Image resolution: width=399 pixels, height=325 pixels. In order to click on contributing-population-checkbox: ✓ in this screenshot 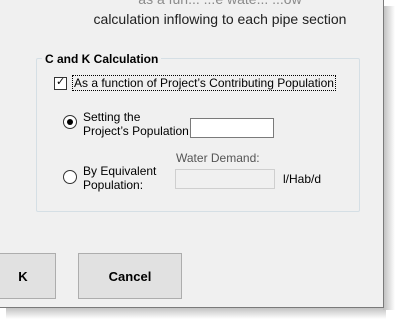, I will do `click(60, 83)`.